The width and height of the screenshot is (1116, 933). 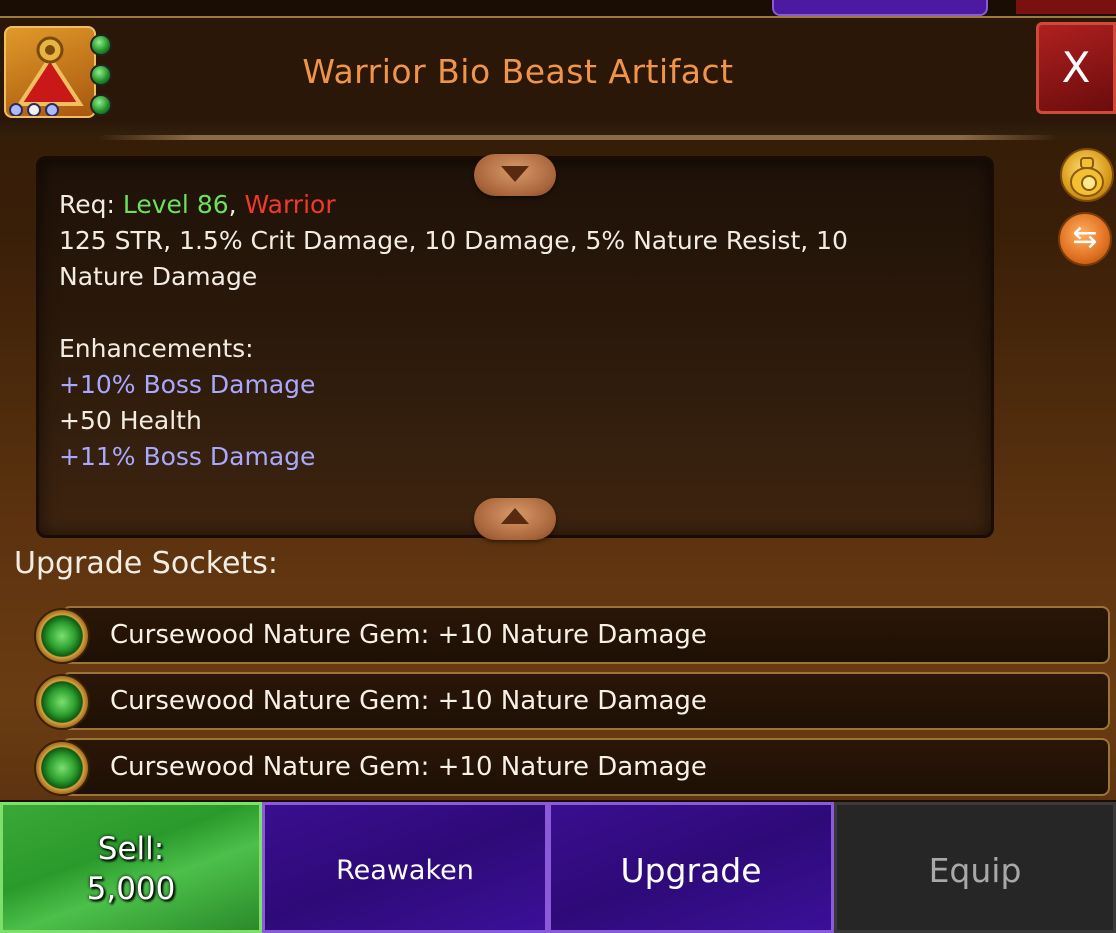 What do you see at coordinates (156, 348) in the screenshot?
I see `enhancements-heading: Enhancements:` at bounding box center [156, 348].